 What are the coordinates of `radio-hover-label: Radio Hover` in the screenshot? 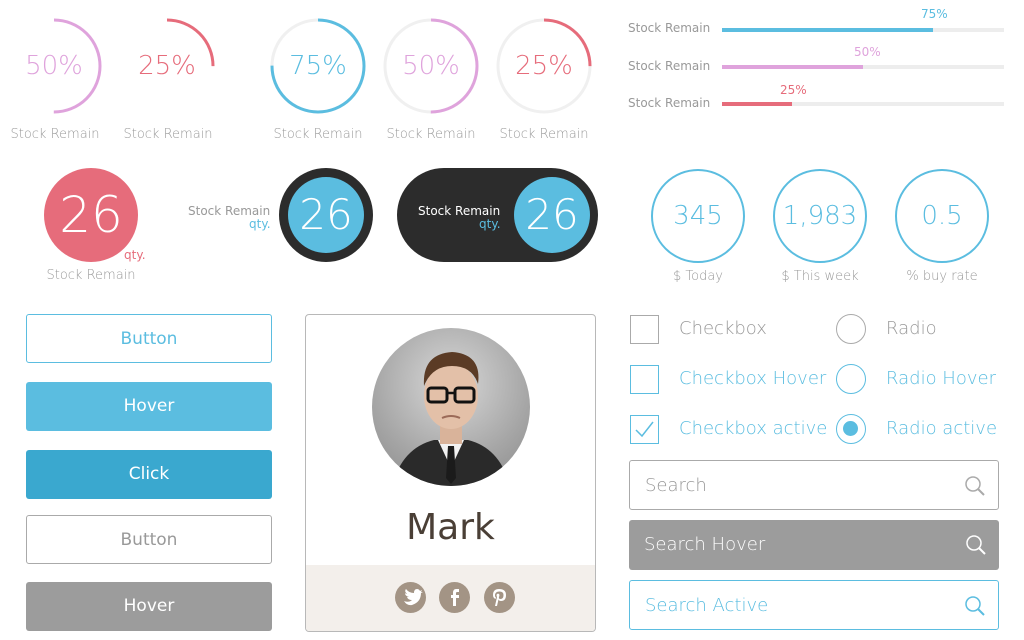 It's located at (941, 378).